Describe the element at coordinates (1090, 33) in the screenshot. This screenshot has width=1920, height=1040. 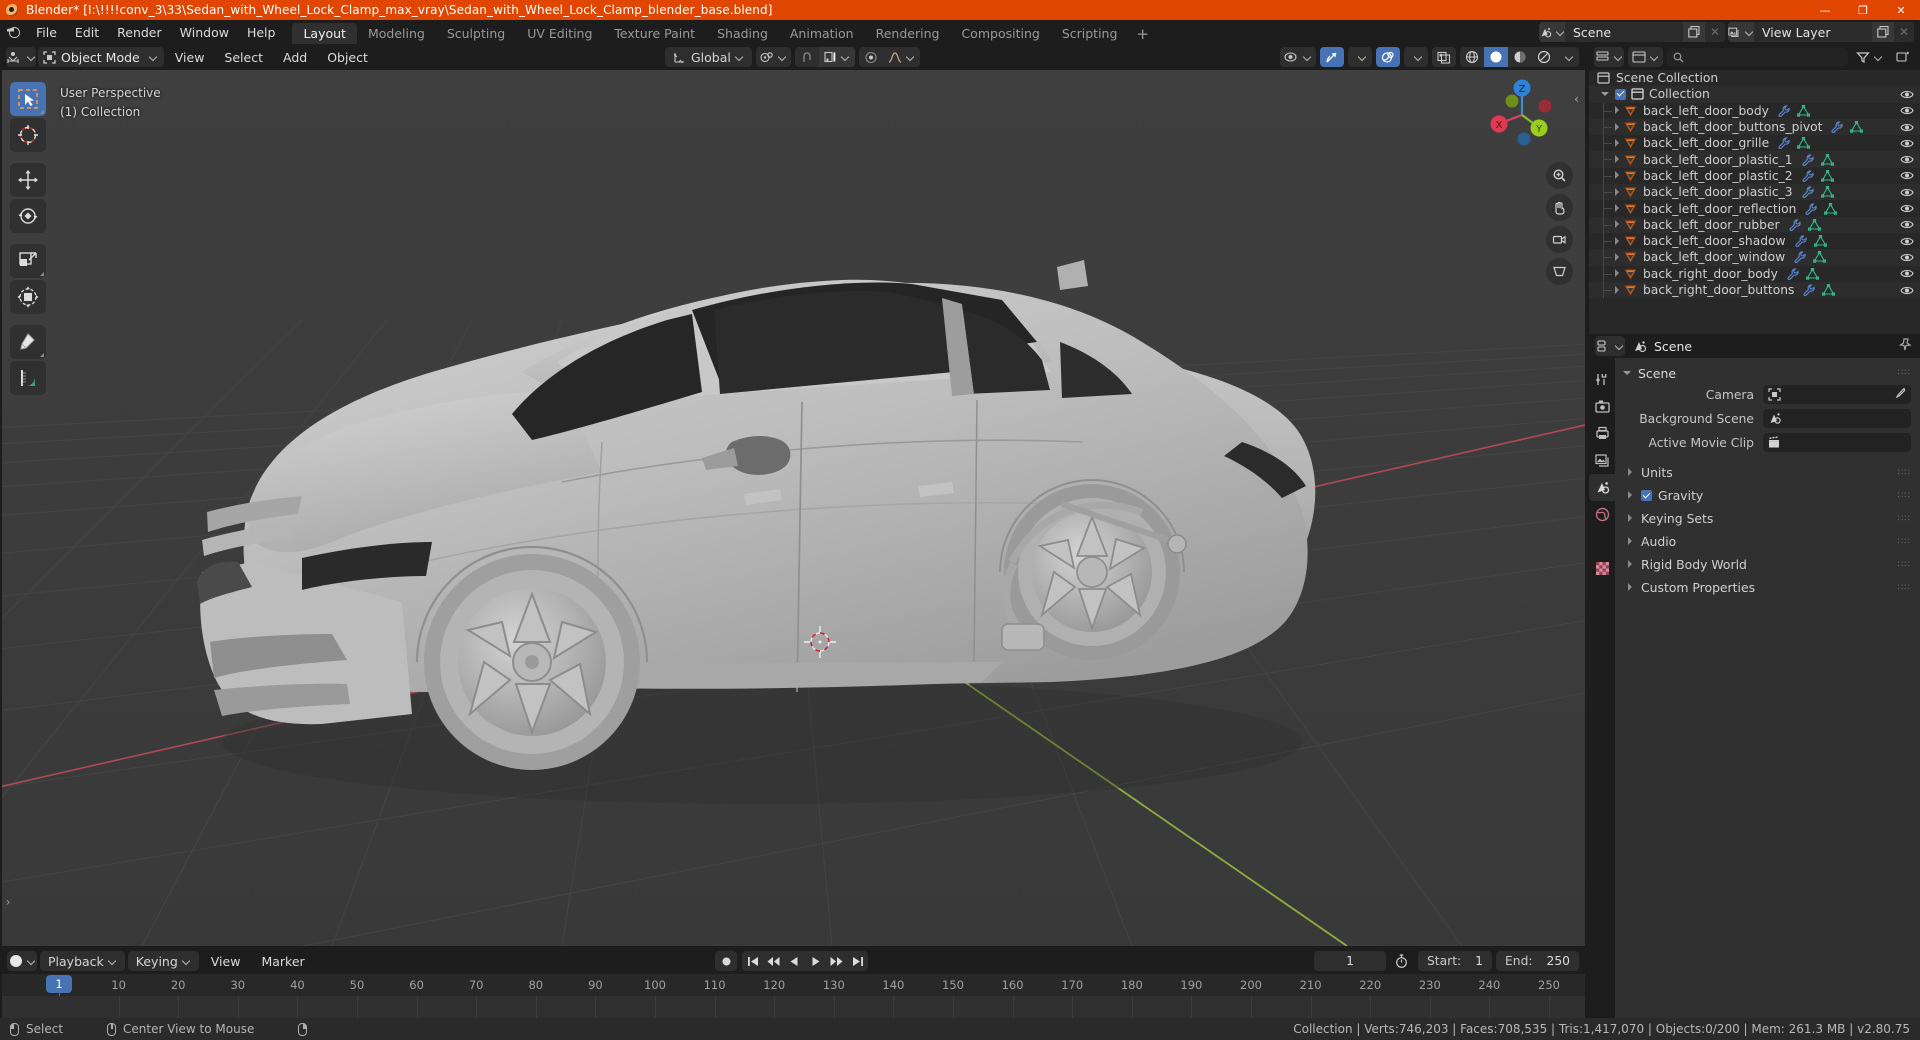
I see `tab-scripting: Scripting` at that location.